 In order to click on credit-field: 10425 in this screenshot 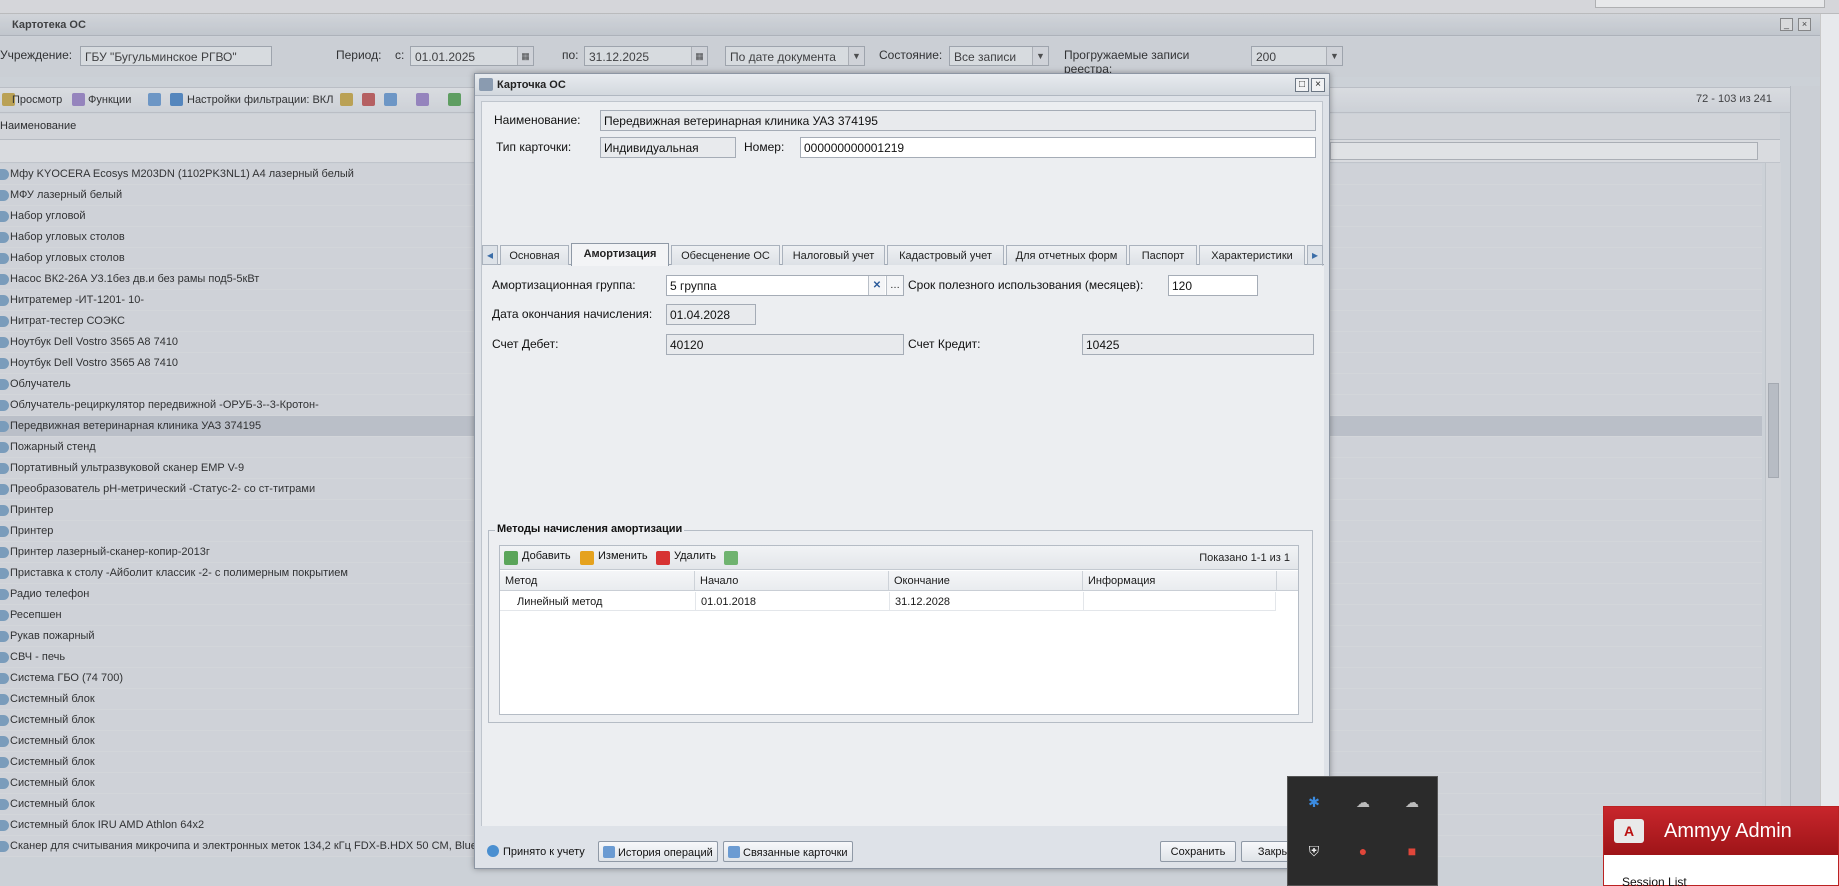, I will do `click(1198, 344)`.